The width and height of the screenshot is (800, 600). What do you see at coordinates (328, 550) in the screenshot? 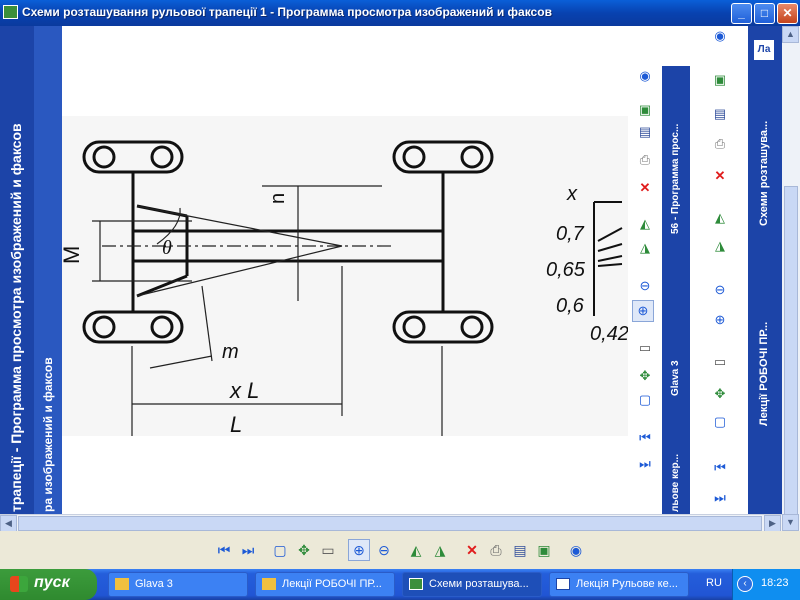
I see `slideshow-icon-bottom: ▭` at bounding box center [328, 550].